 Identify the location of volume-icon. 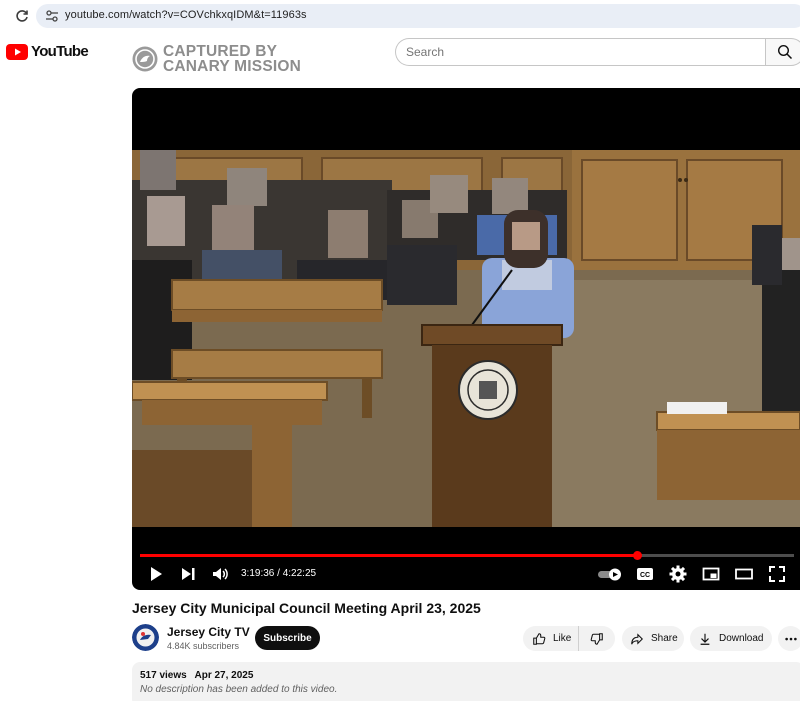
(220, 574).